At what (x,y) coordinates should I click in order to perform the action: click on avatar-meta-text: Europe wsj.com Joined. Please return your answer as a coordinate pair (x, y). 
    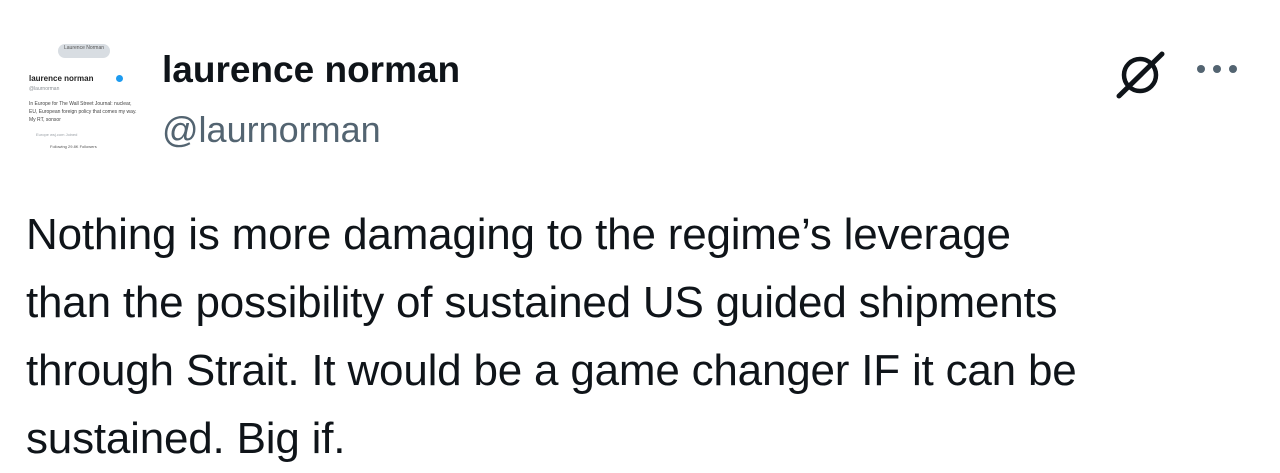
    Looking at the image, I should click on (57, 134).